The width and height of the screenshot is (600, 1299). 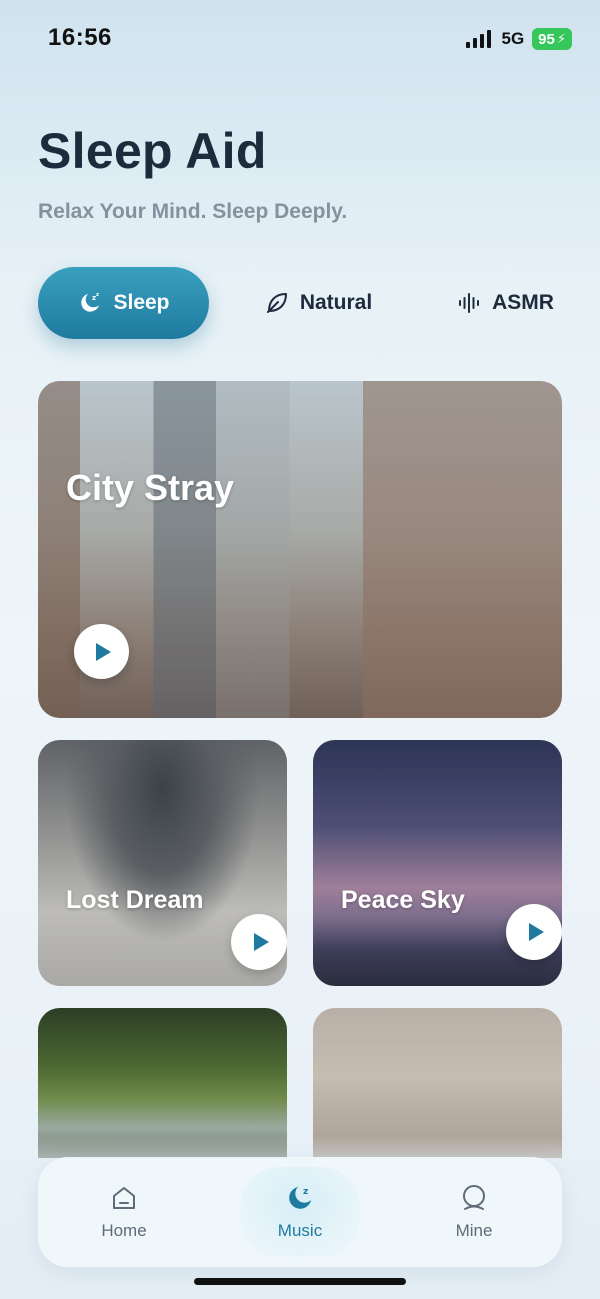 What do you see at coordinates (300, 1198) in the screenshot?
I see `music-moon-icon: z` at bounding box center [300, 1198].